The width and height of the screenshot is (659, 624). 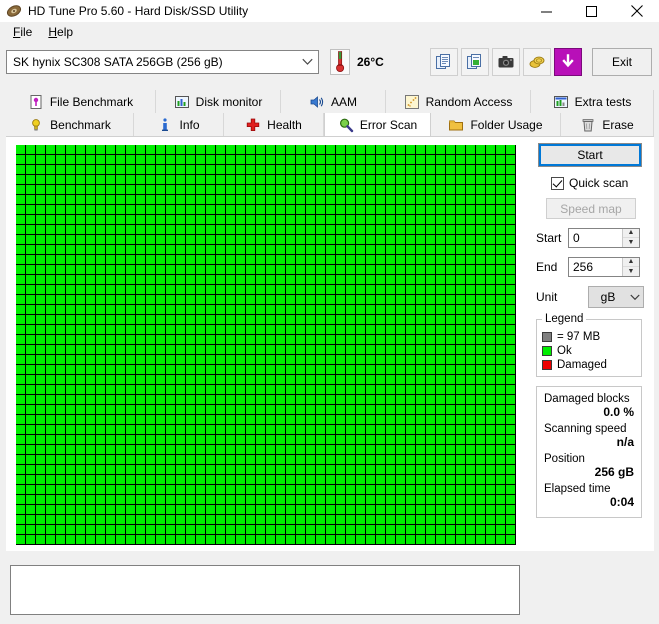 What do you see at coordinates (506, 62) in the screenshot?
I see `camera-icon` at bounding box center [506, 62].